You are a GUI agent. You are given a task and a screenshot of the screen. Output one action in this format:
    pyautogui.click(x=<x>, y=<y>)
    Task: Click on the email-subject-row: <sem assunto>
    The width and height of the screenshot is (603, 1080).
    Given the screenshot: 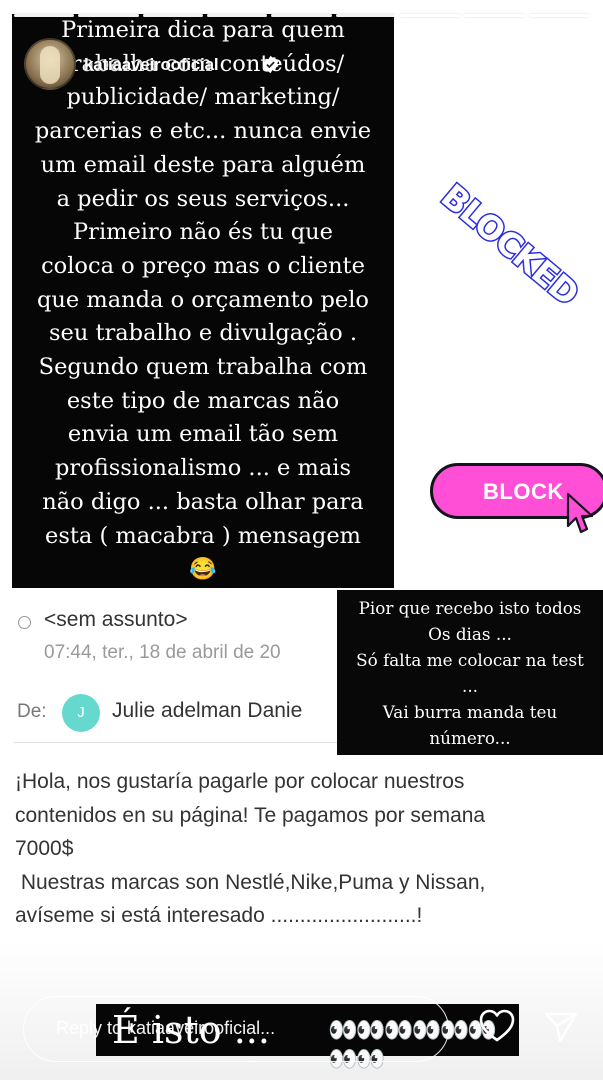 What is the action you would take?
    pyautogui.click(x=179, y=622)
    